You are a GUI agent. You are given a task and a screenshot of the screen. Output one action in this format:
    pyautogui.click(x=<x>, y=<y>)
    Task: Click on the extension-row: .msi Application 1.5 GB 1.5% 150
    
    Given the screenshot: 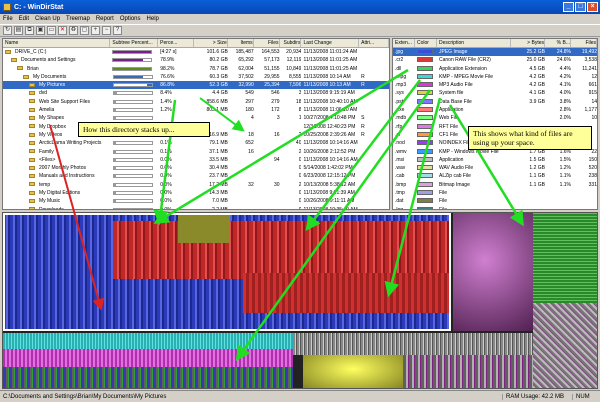 What is the action you would take?
    pyautogui.click(x=495, y=160)
    